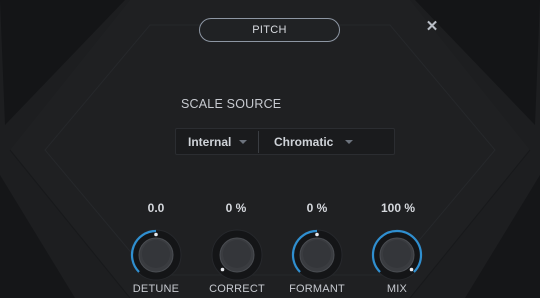  What do you see at coordinates (156, 208) in the screenshot?
I see `detune-value: 0.0` at bounding box center [156, 208].